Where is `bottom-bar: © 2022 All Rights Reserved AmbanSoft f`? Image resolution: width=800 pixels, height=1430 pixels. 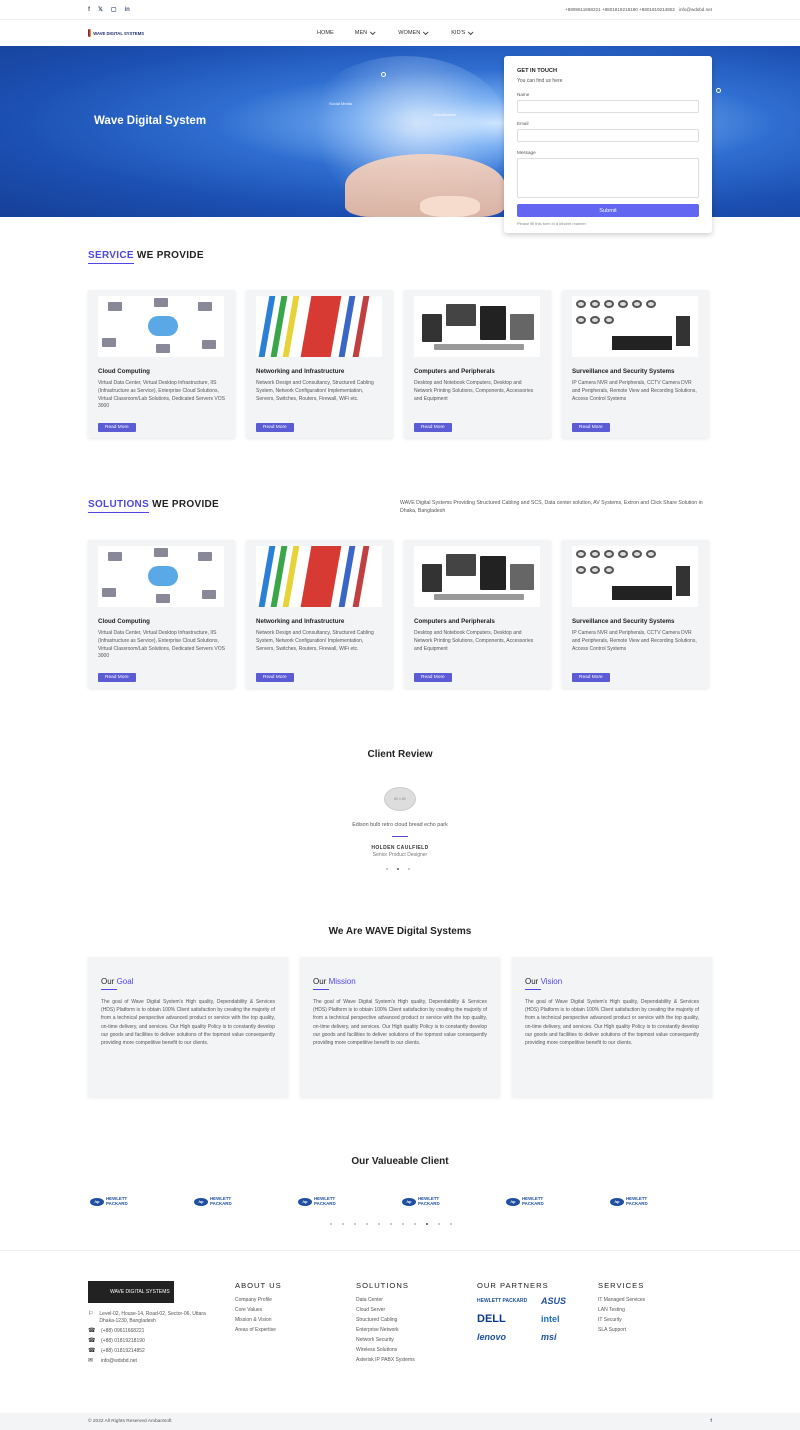 bottom-bar: © 2022 All Rights Reserved AmbanSoft f is located at coordinates (400, 1421).